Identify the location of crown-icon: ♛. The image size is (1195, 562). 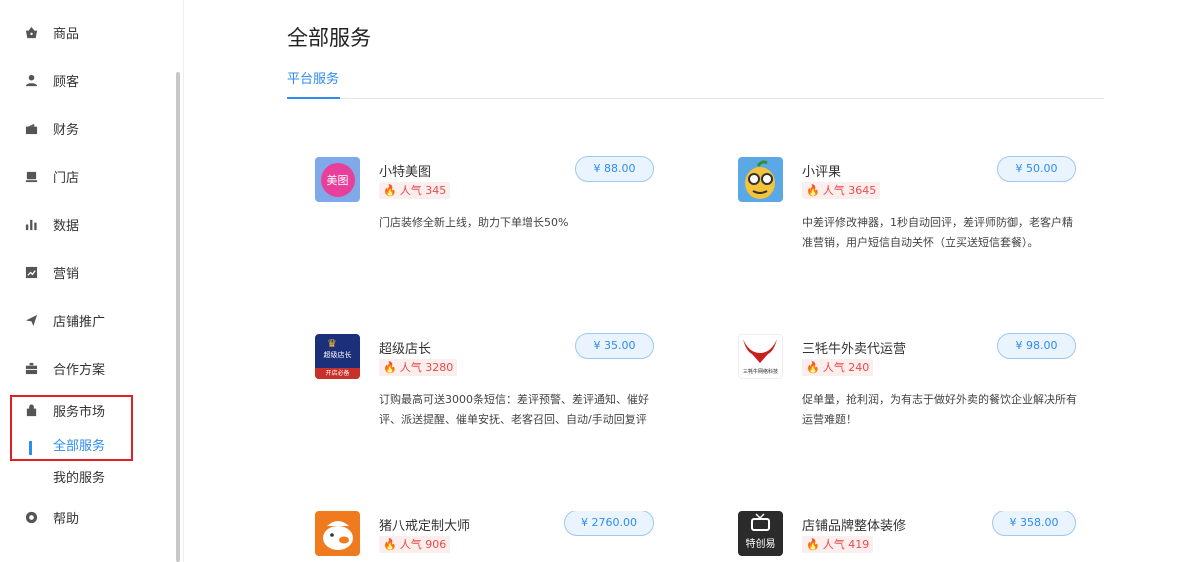
(332, 343).